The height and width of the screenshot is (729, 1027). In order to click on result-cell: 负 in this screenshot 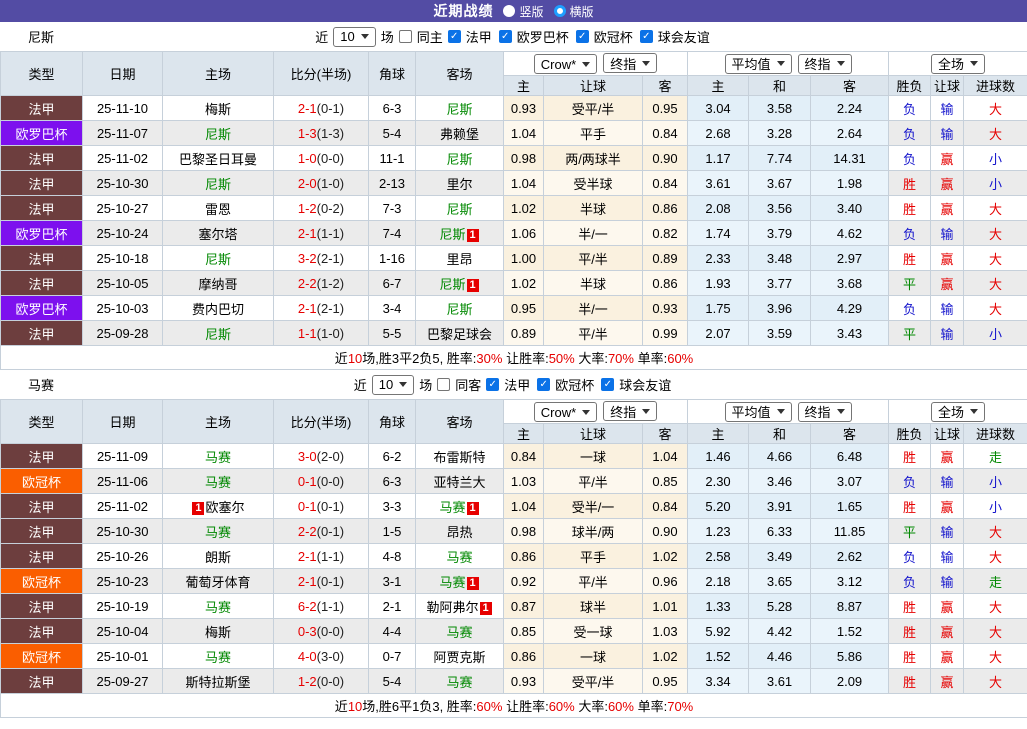, I will do `click(910, 108)`.